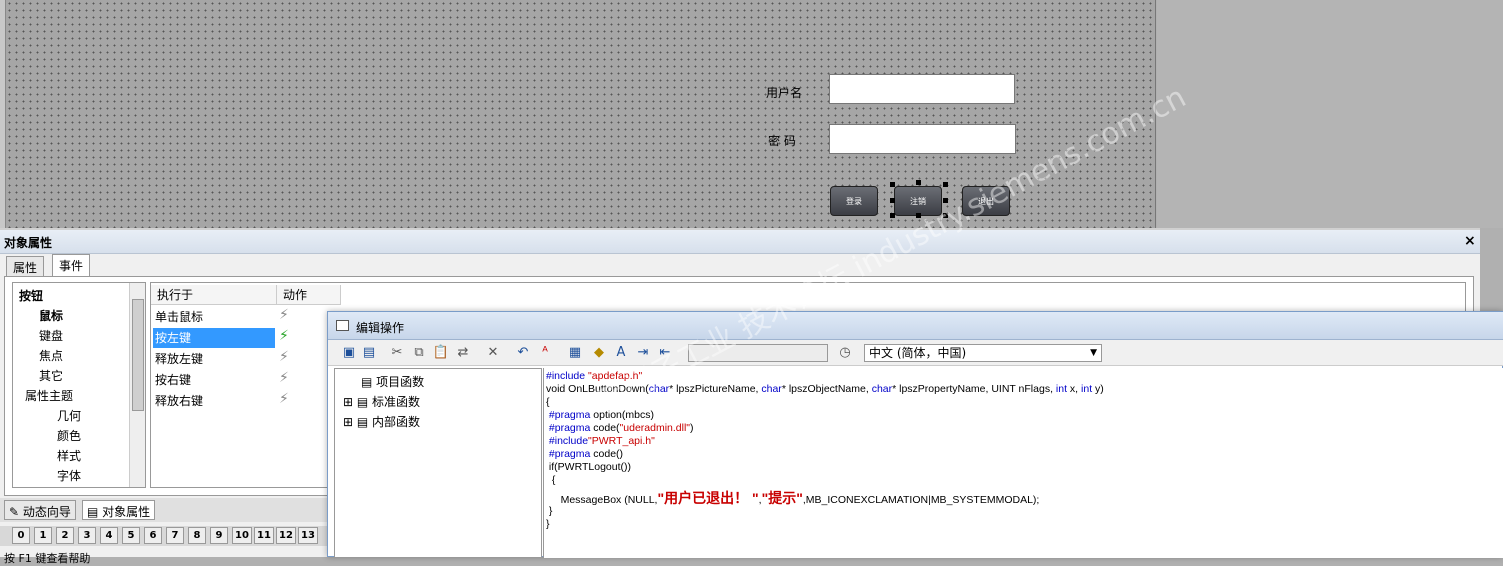 This screenshot has height=566, width=1503. I want to click on tree-scrollbar, so click(137, 385).